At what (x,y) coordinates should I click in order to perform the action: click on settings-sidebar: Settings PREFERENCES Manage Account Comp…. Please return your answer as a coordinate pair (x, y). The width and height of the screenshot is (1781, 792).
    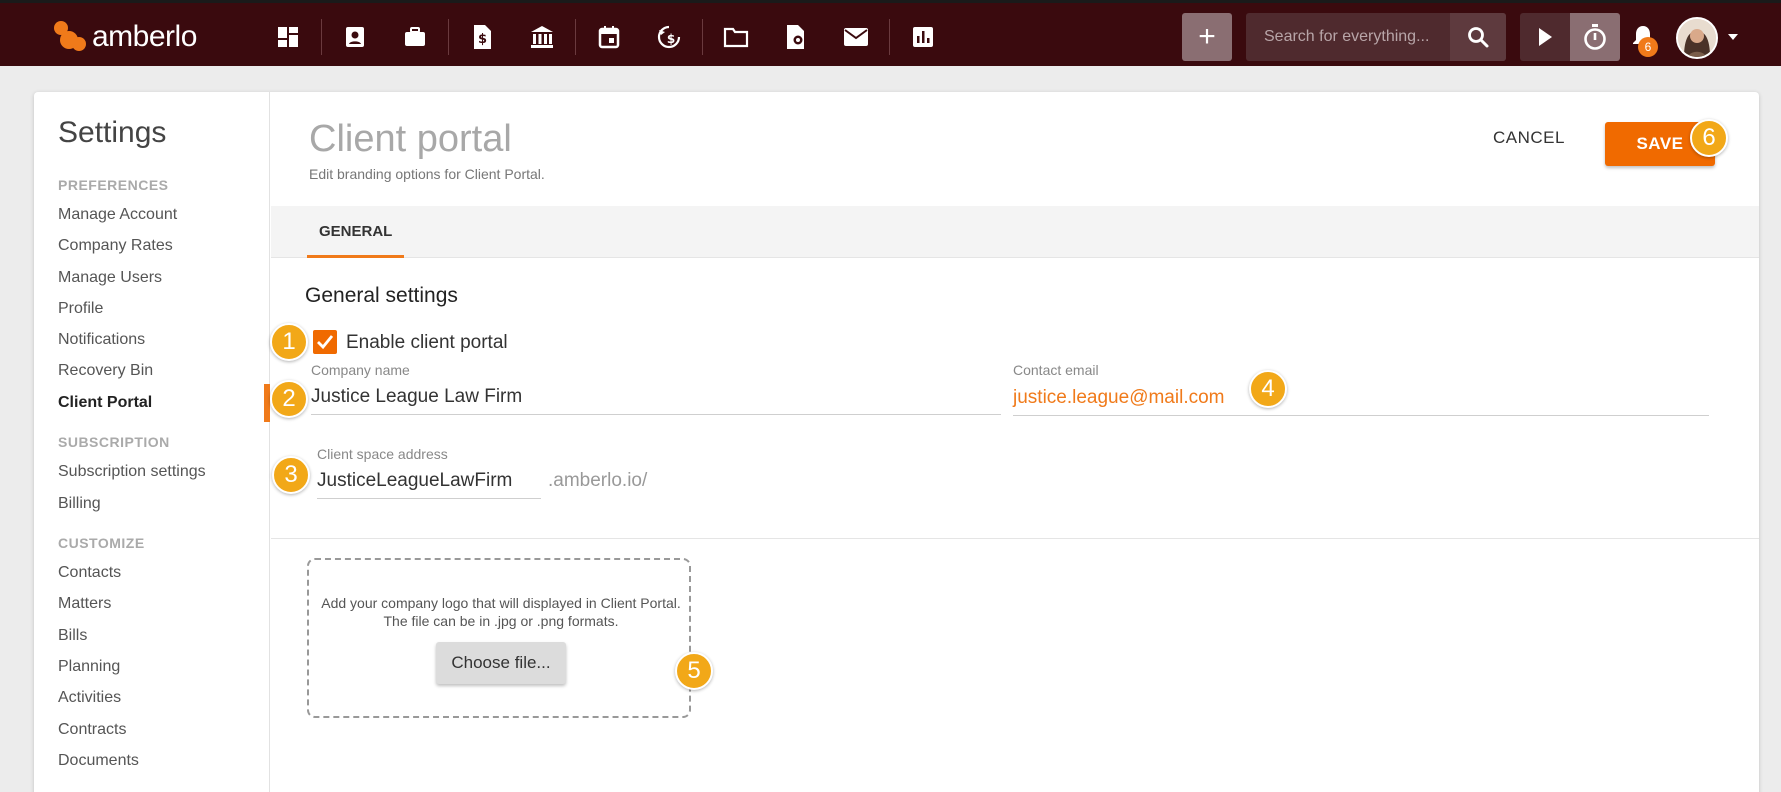
    Looking at the image, I should click on (152, 442).